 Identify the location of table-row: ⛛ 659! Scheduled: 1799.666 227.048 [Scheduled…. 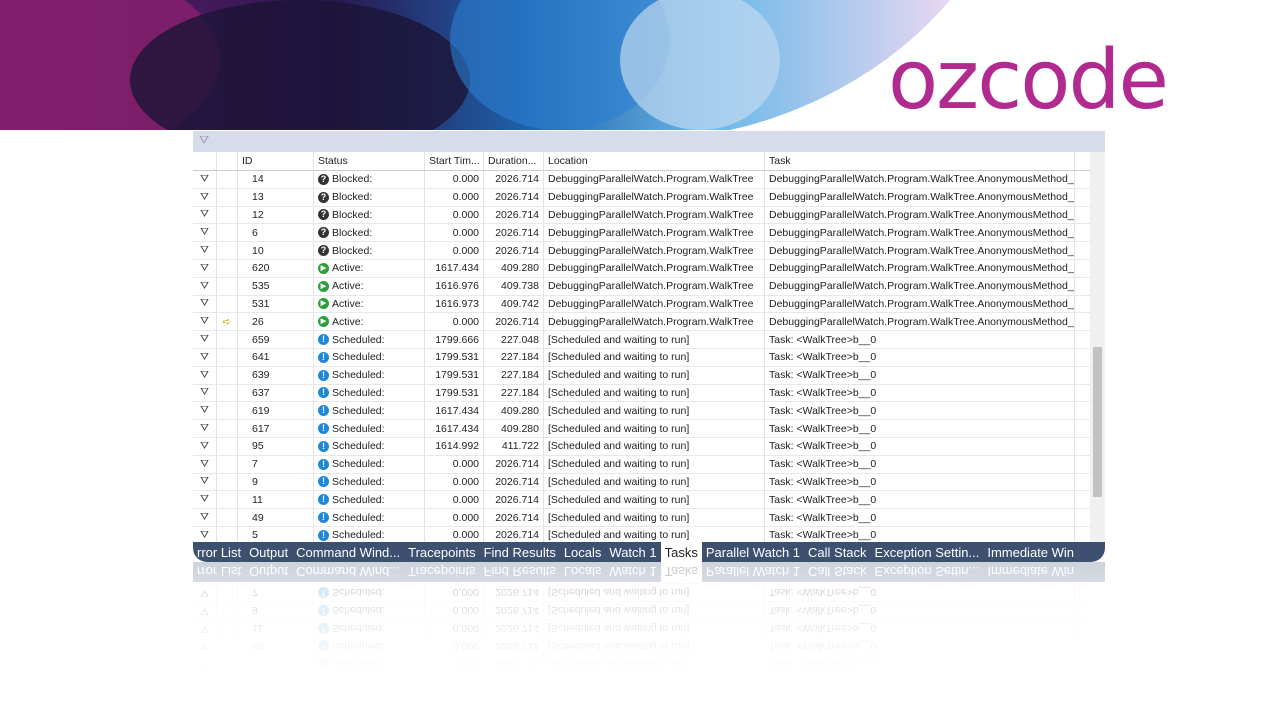
(641, 340).